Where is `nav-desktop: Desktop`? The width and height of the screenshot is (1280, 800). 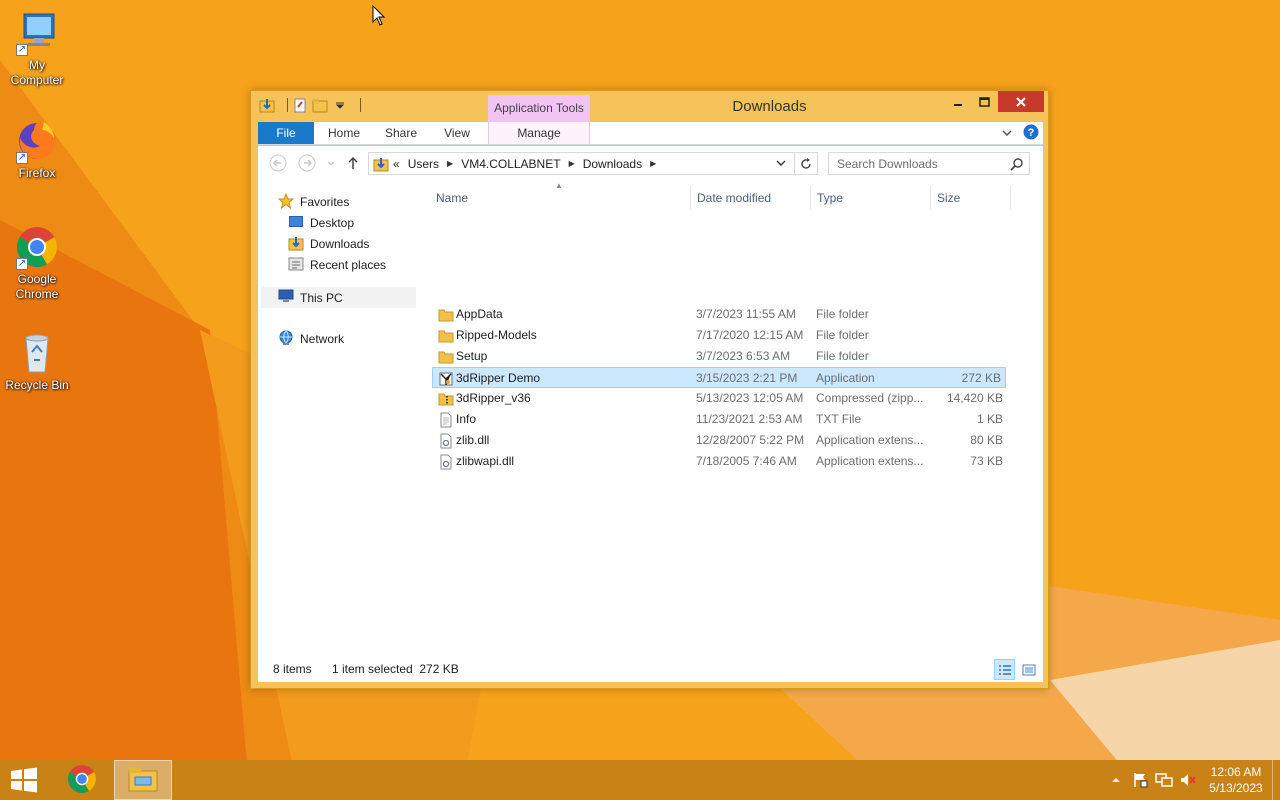 nav-desktop: Desktop is located at coordinates (321, 223).